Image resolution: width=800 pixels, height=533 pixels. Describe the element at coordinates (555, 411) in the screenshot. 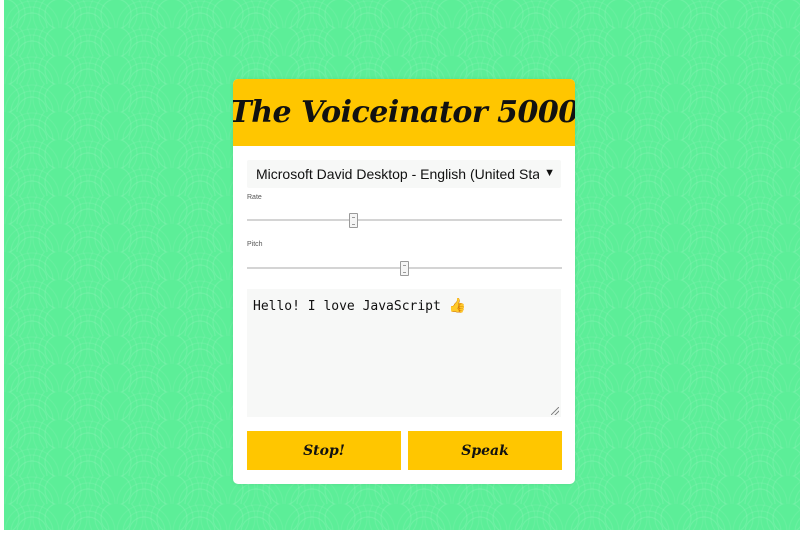

I see `resize-handle-icon` at that location.